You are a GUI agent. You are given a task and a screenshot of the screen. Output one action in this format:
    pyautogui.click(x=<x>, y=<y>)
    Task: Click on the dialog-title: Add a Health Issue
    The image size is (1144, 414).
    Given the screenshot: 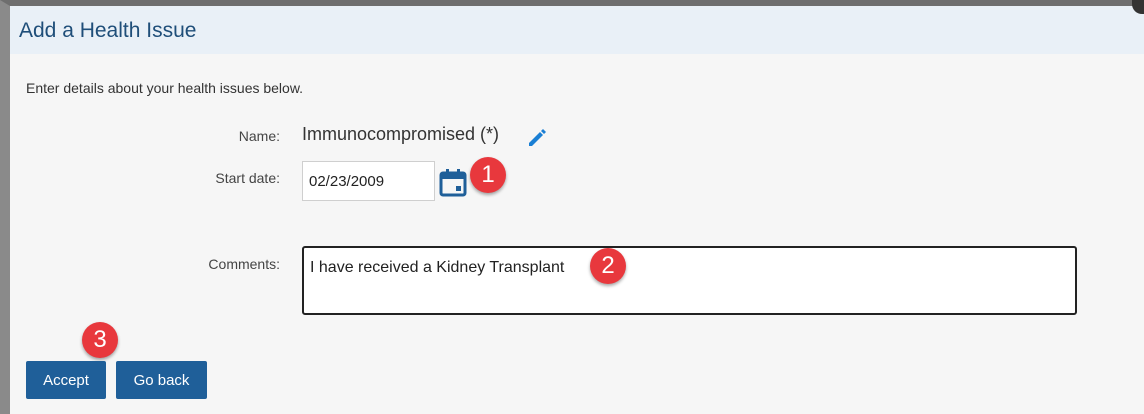 What is the action you would take?
    pyautogui.click(x=108, y=30)
    